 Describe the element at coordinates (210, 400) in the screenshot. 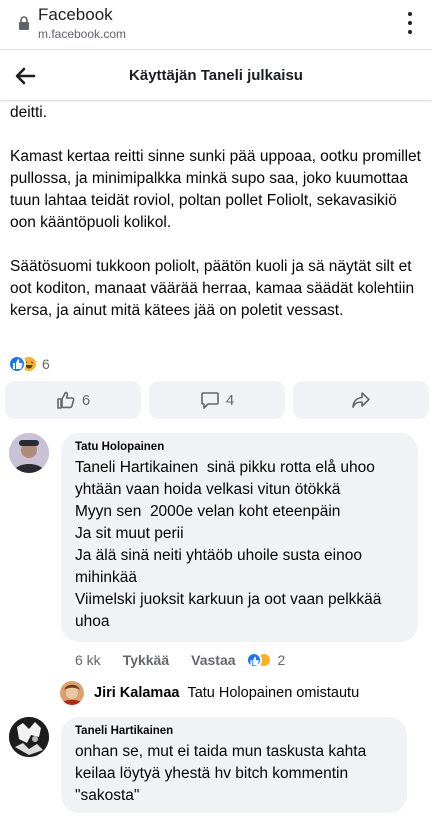

I see `comment-icon` at that location.